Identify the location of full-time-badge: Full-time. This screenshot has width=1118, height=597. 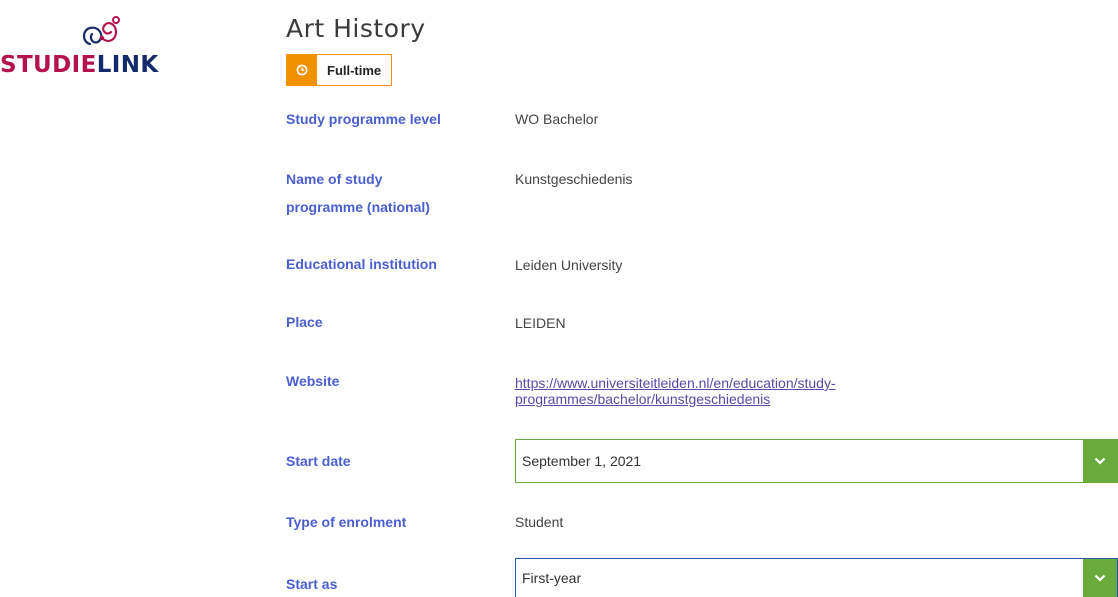
(339, 70).